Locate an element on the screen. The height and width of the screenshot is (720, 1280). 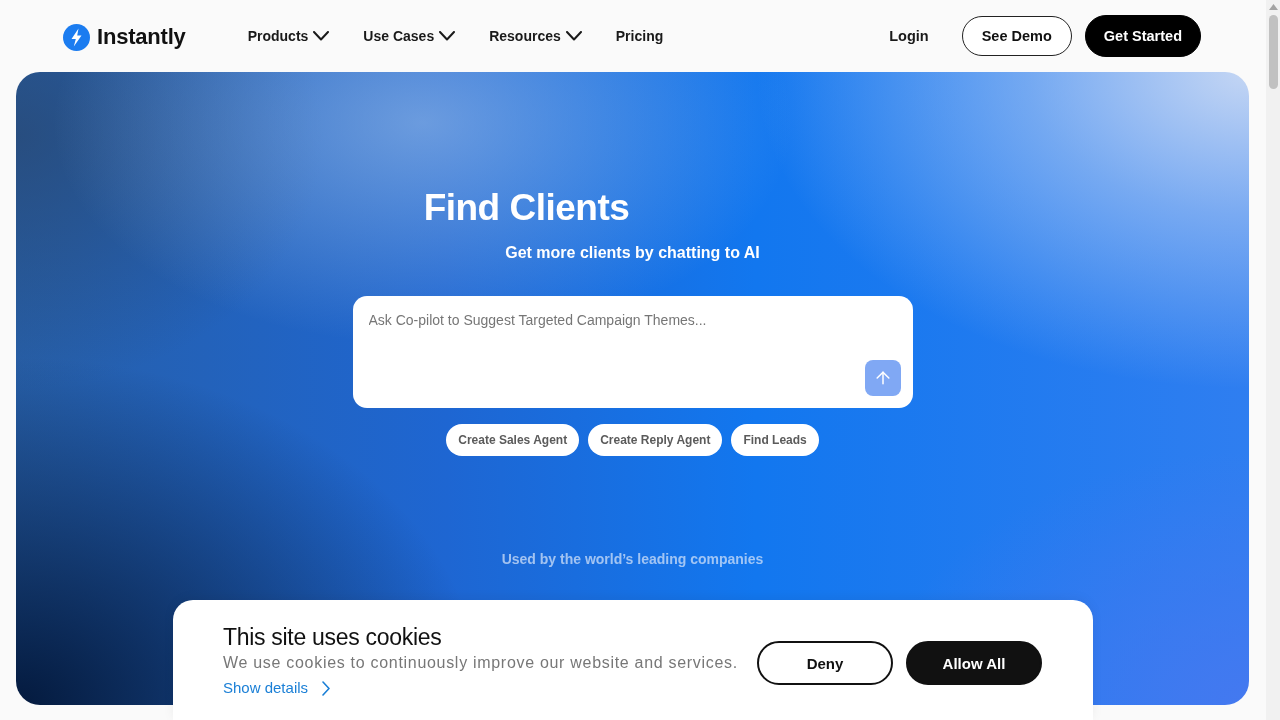
nav-menu-item: Use Cases is located at coordinates (409, 36).